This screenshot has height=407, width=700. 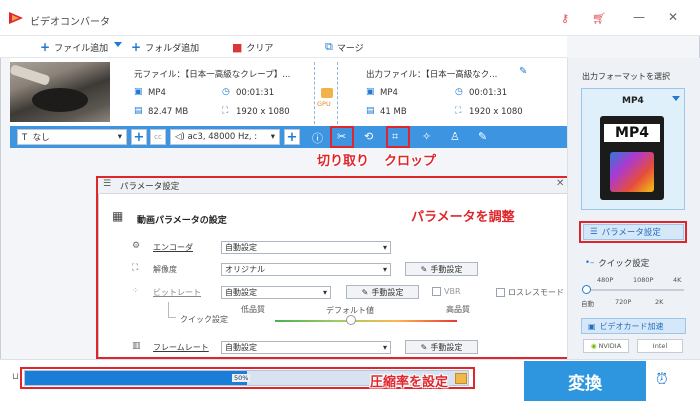 I want to click on encoder-select: 自動設定 ▾, so click(x=306, y=247).